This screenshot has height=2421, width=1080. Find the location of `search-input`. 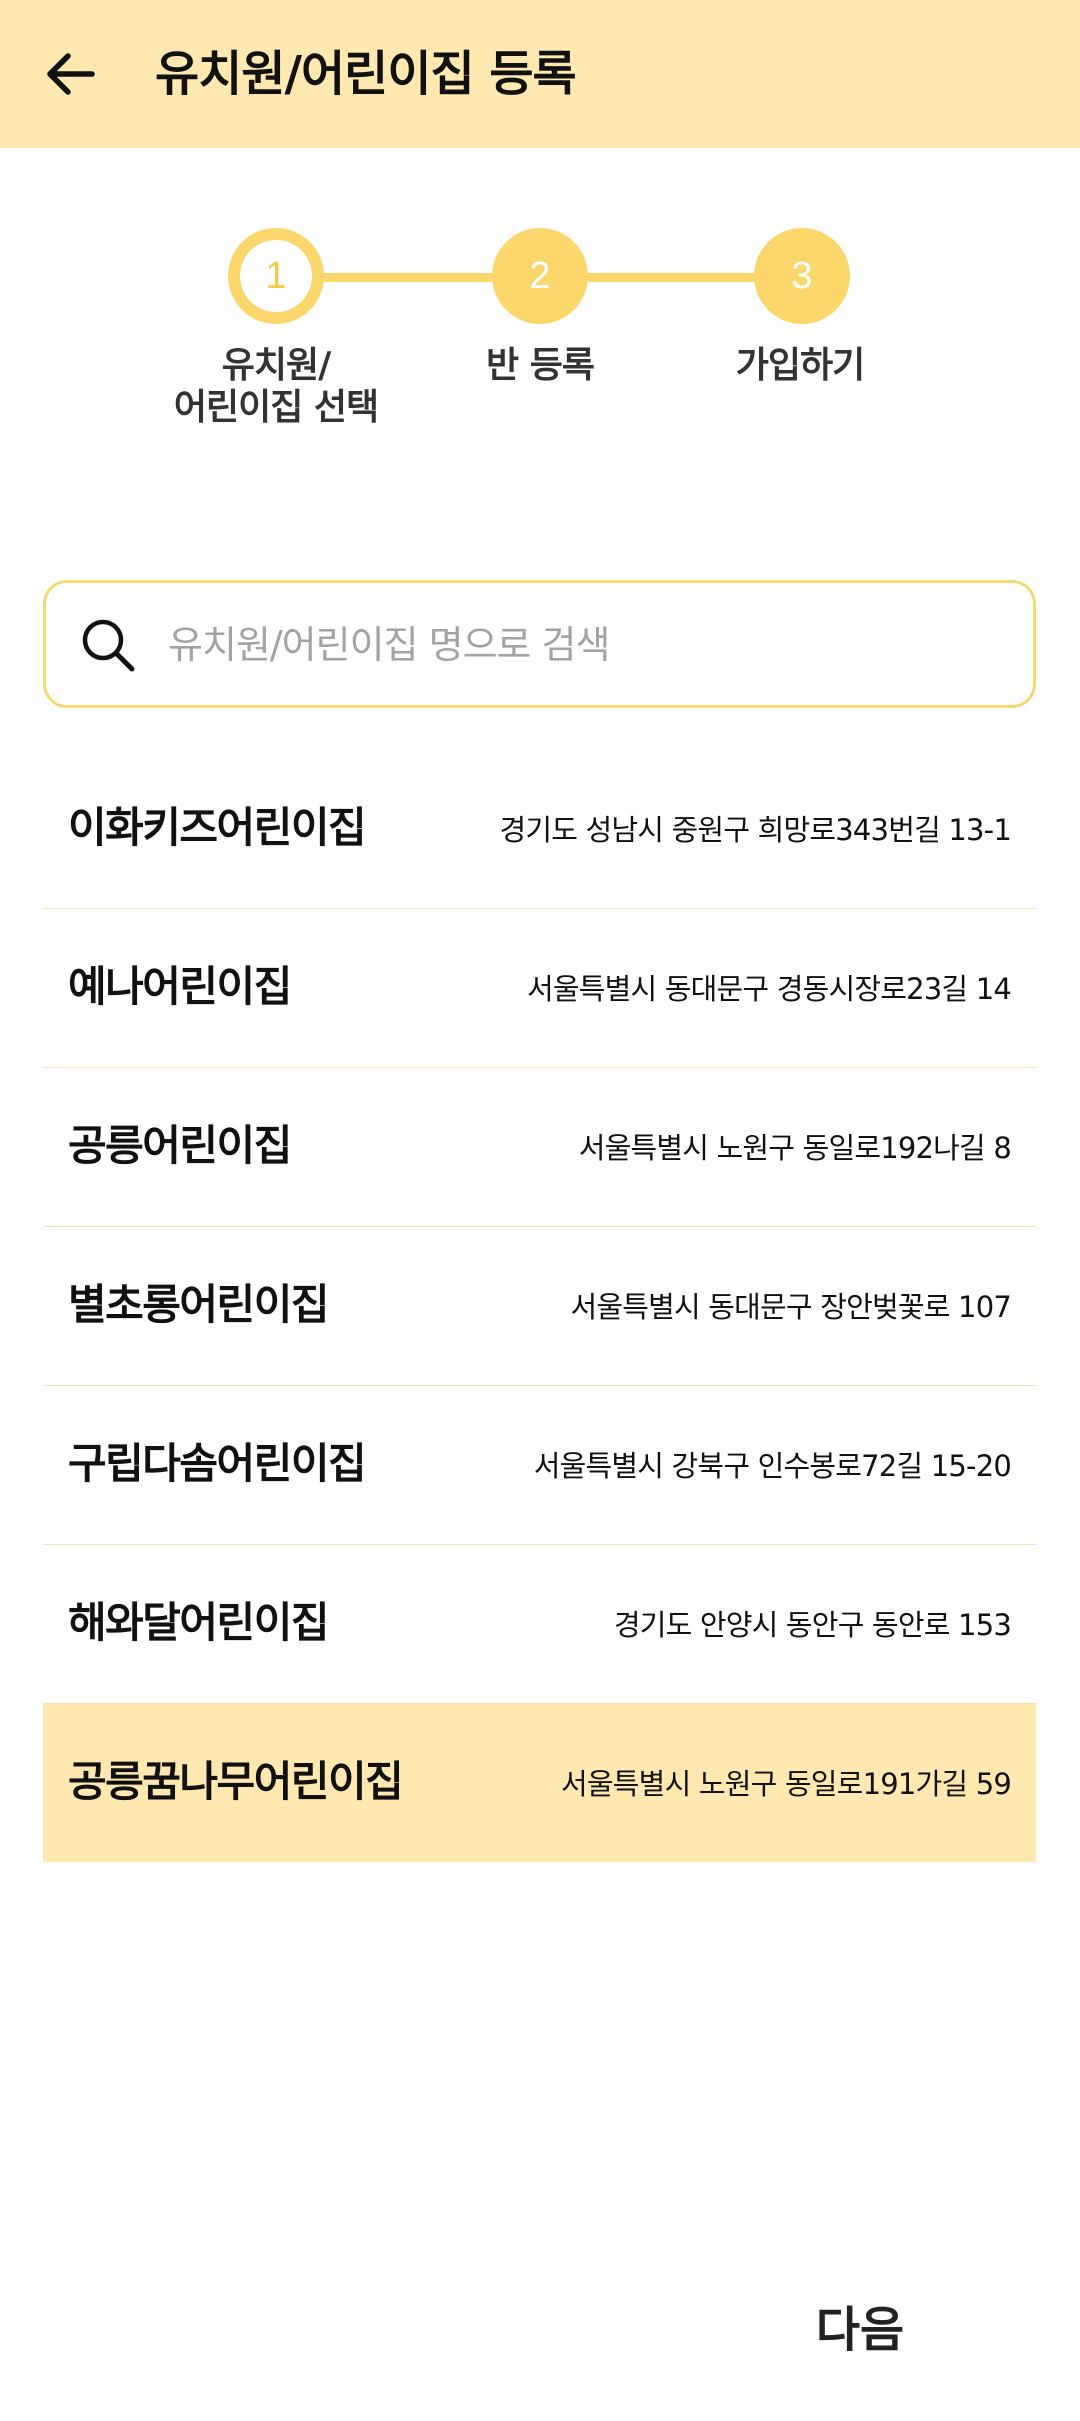

search-input is located at coordinates (588, 645).